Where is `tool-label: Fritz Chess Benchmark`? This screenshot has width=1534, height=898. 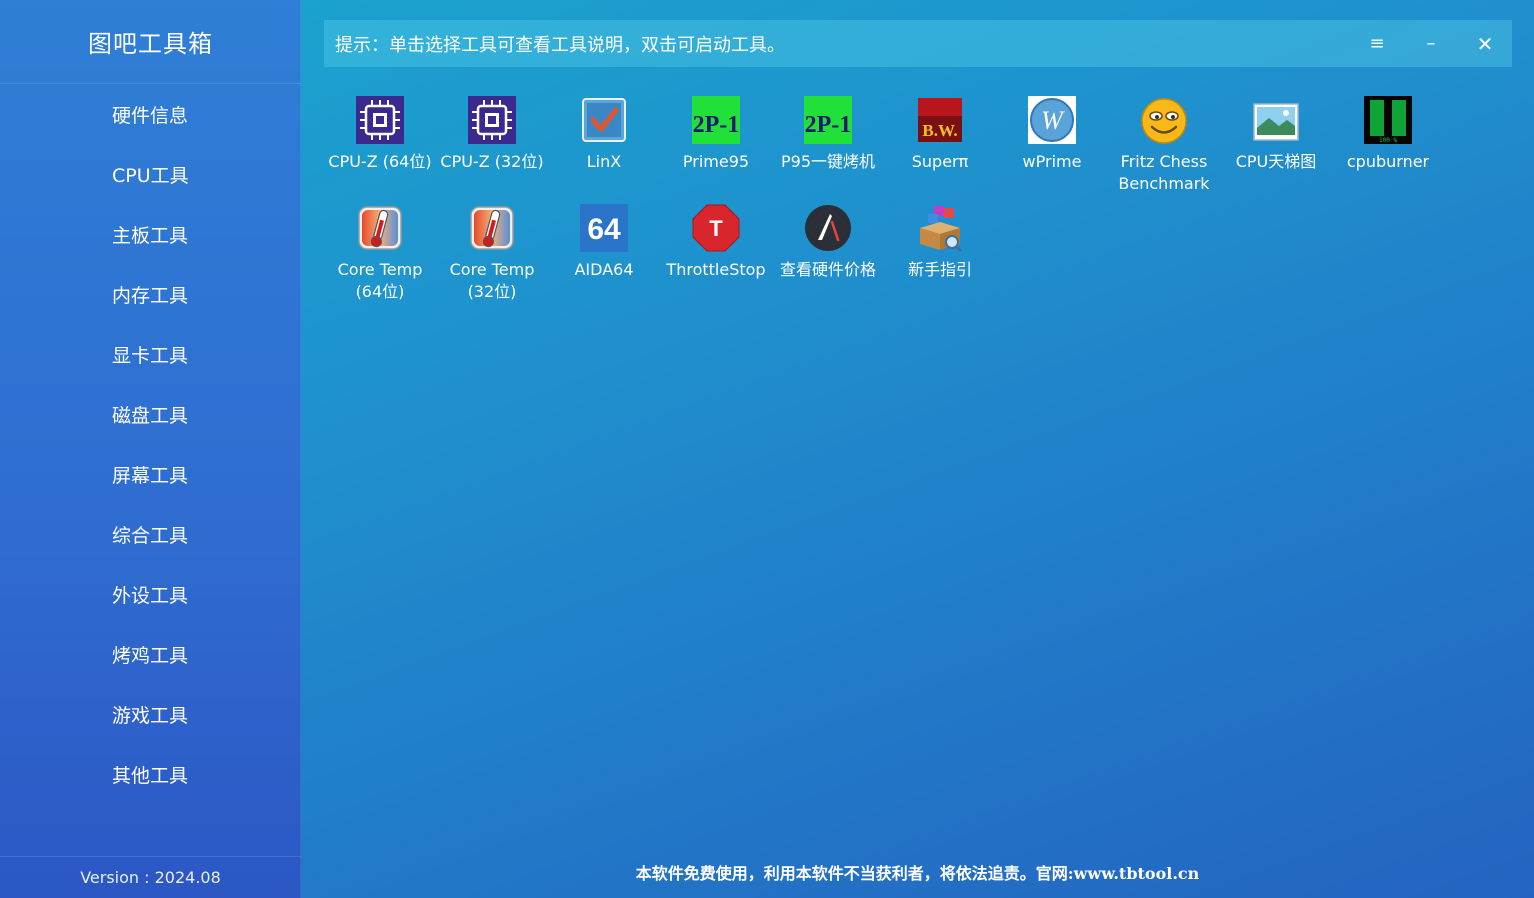
tool-label: Fritz Chess Benchmark is located at coordinates (1164, 172).